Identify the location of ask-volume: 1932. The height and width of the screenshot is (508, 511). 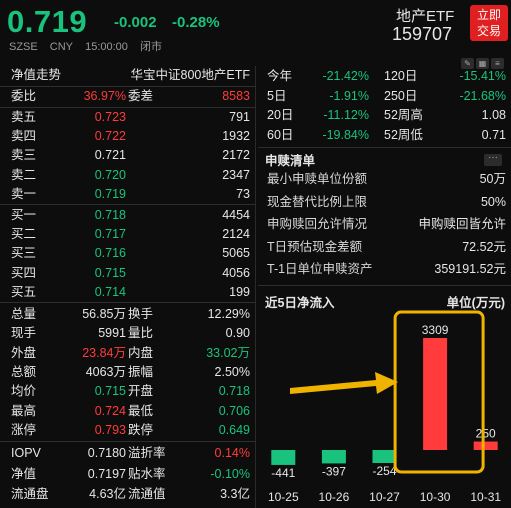
(236, 136).